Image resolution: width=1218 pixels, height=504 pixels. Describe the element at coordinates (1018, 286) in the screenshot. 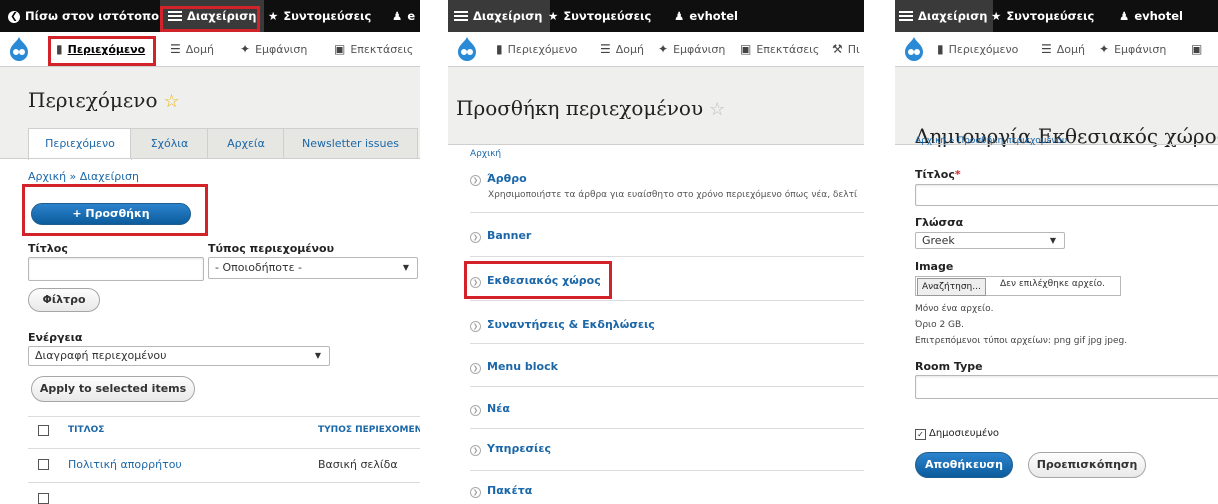

I see `image-file-field: Αναζήτηση... Δεν επιλέχθηκε αρχείο.` at that location.